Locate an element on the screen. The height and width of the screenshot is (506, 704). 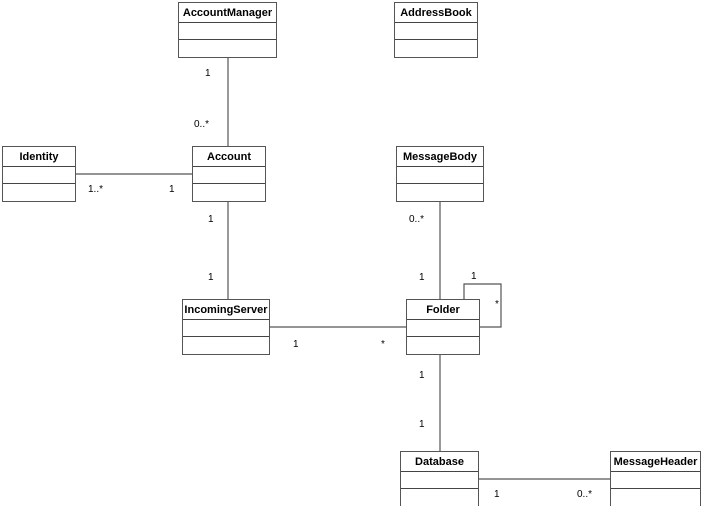
class-box-database: Database is located at coordinates (439, 478).